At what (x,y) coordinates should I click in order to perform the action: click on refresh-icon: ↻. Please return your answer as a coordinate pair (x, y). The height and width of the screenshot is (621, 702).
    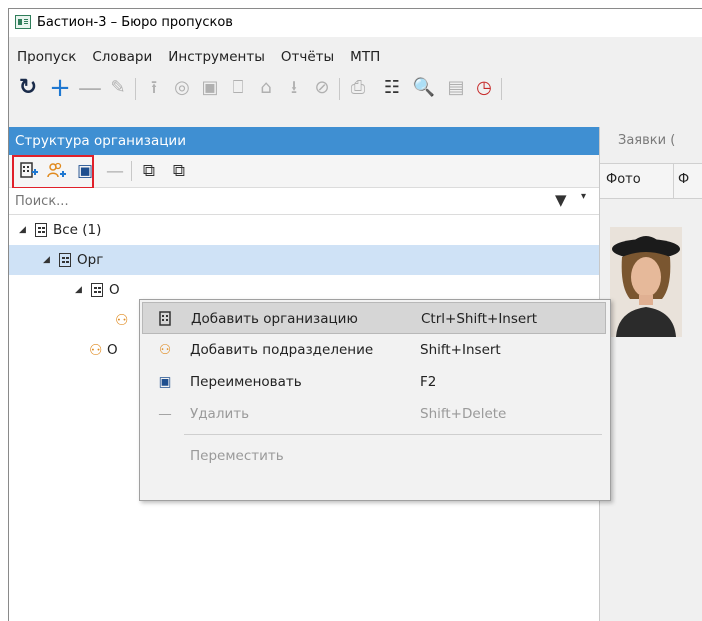
    Looking at the image, I should click on (28, 88).